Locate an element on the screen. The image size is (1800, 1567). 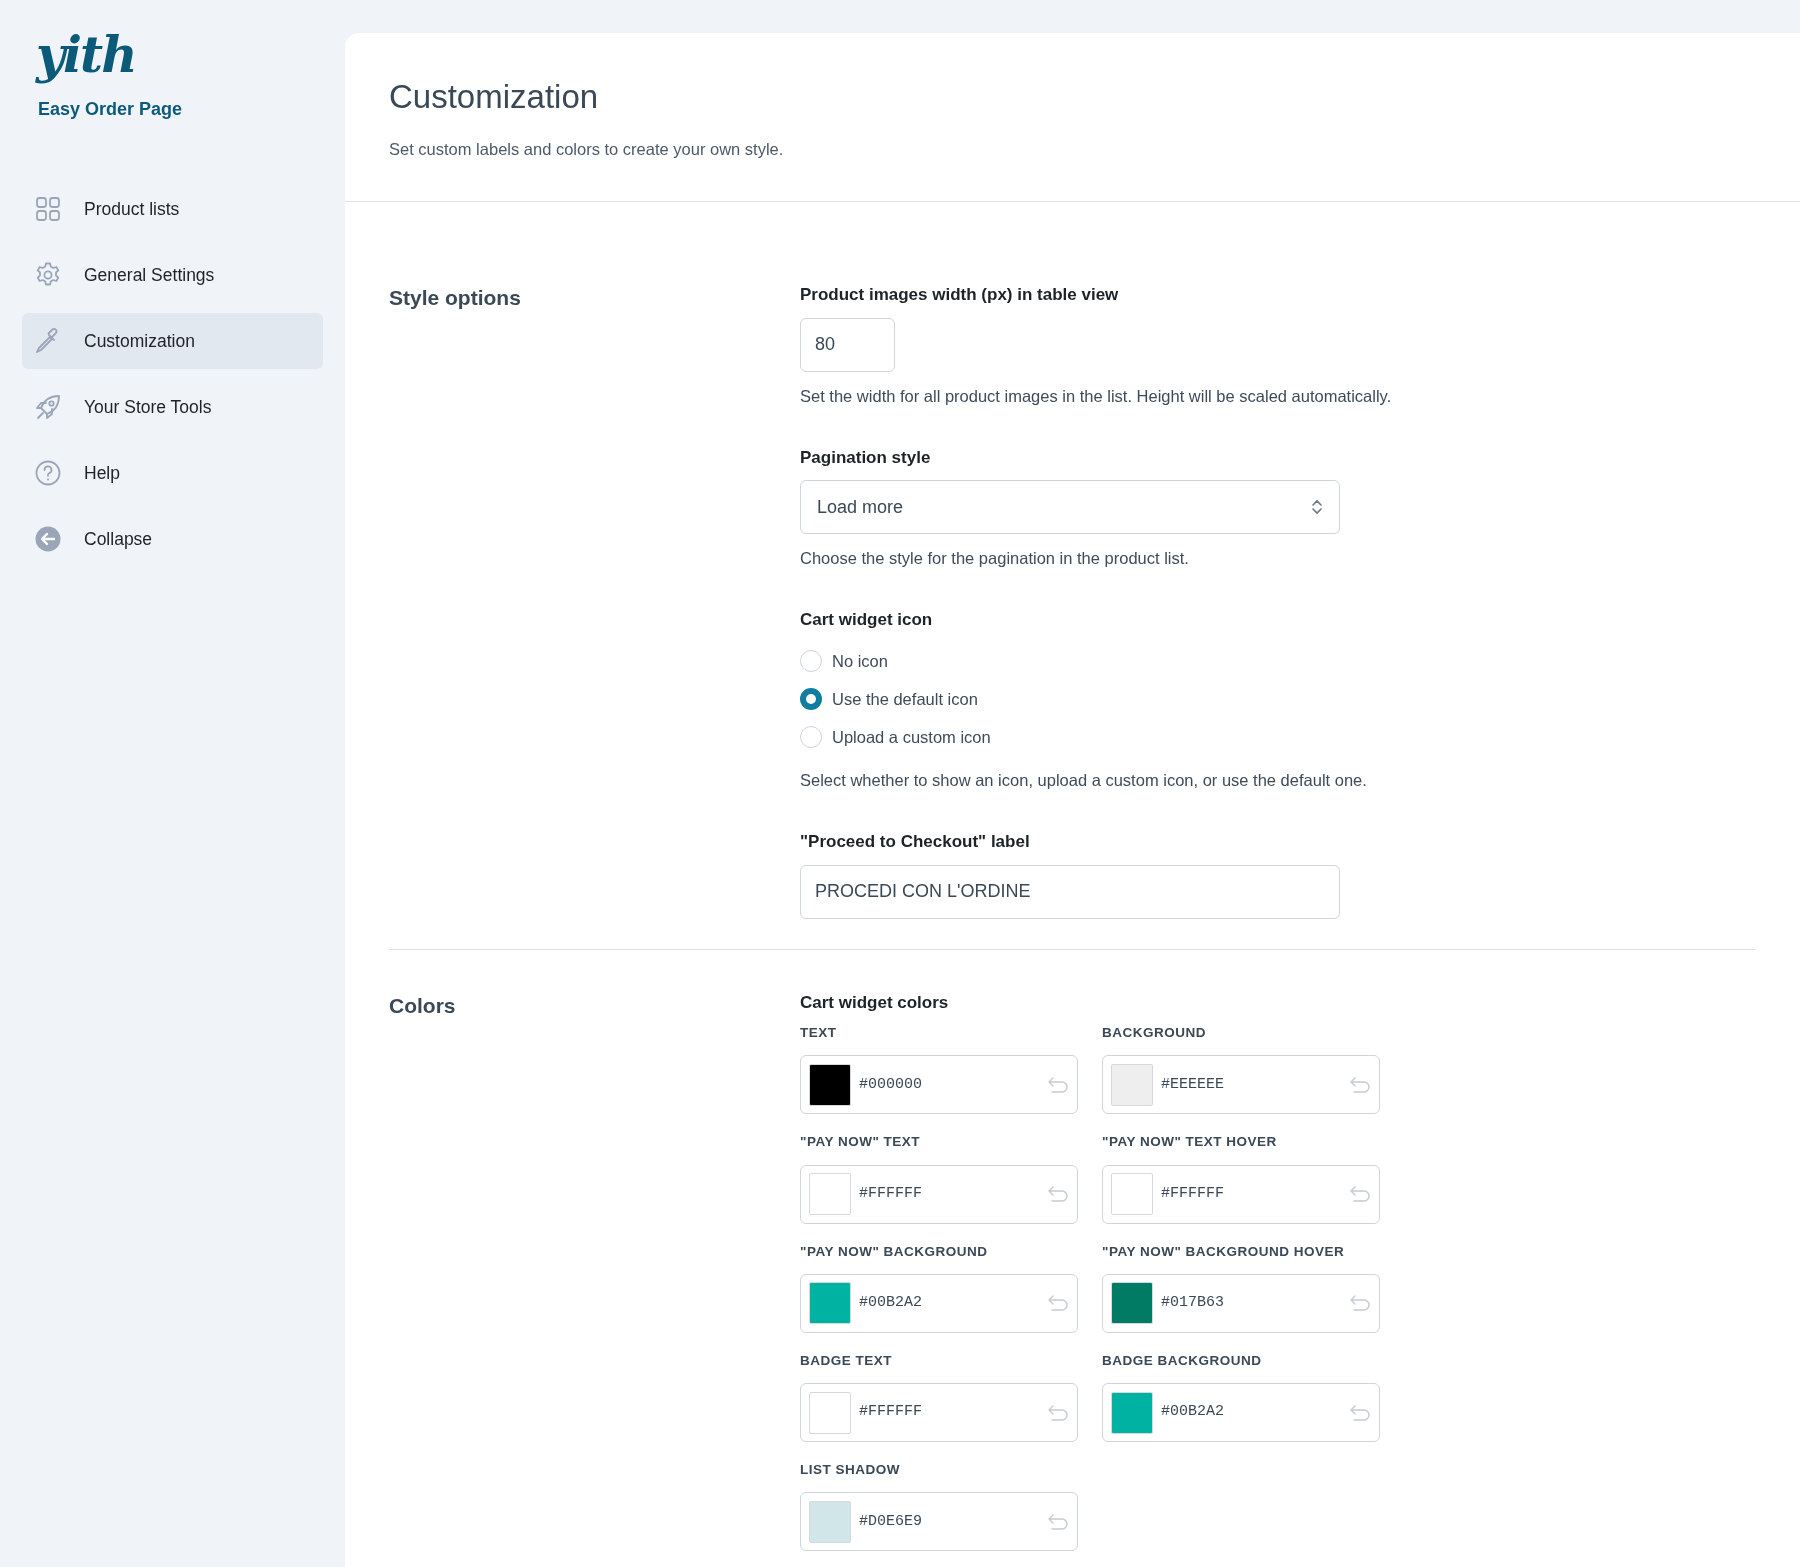
number-input: 80 is located at coordinates (847, 344).